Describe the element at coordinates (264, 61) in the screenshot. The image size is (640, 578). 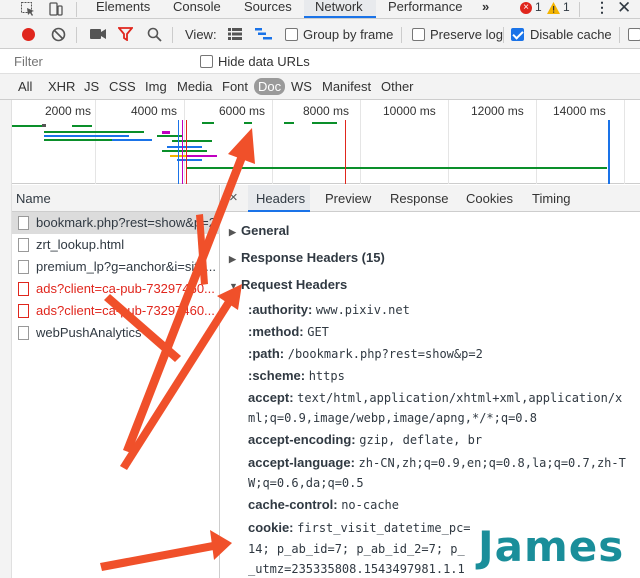
I see `hide-data-urls-label: Hide data URLs` at that location.